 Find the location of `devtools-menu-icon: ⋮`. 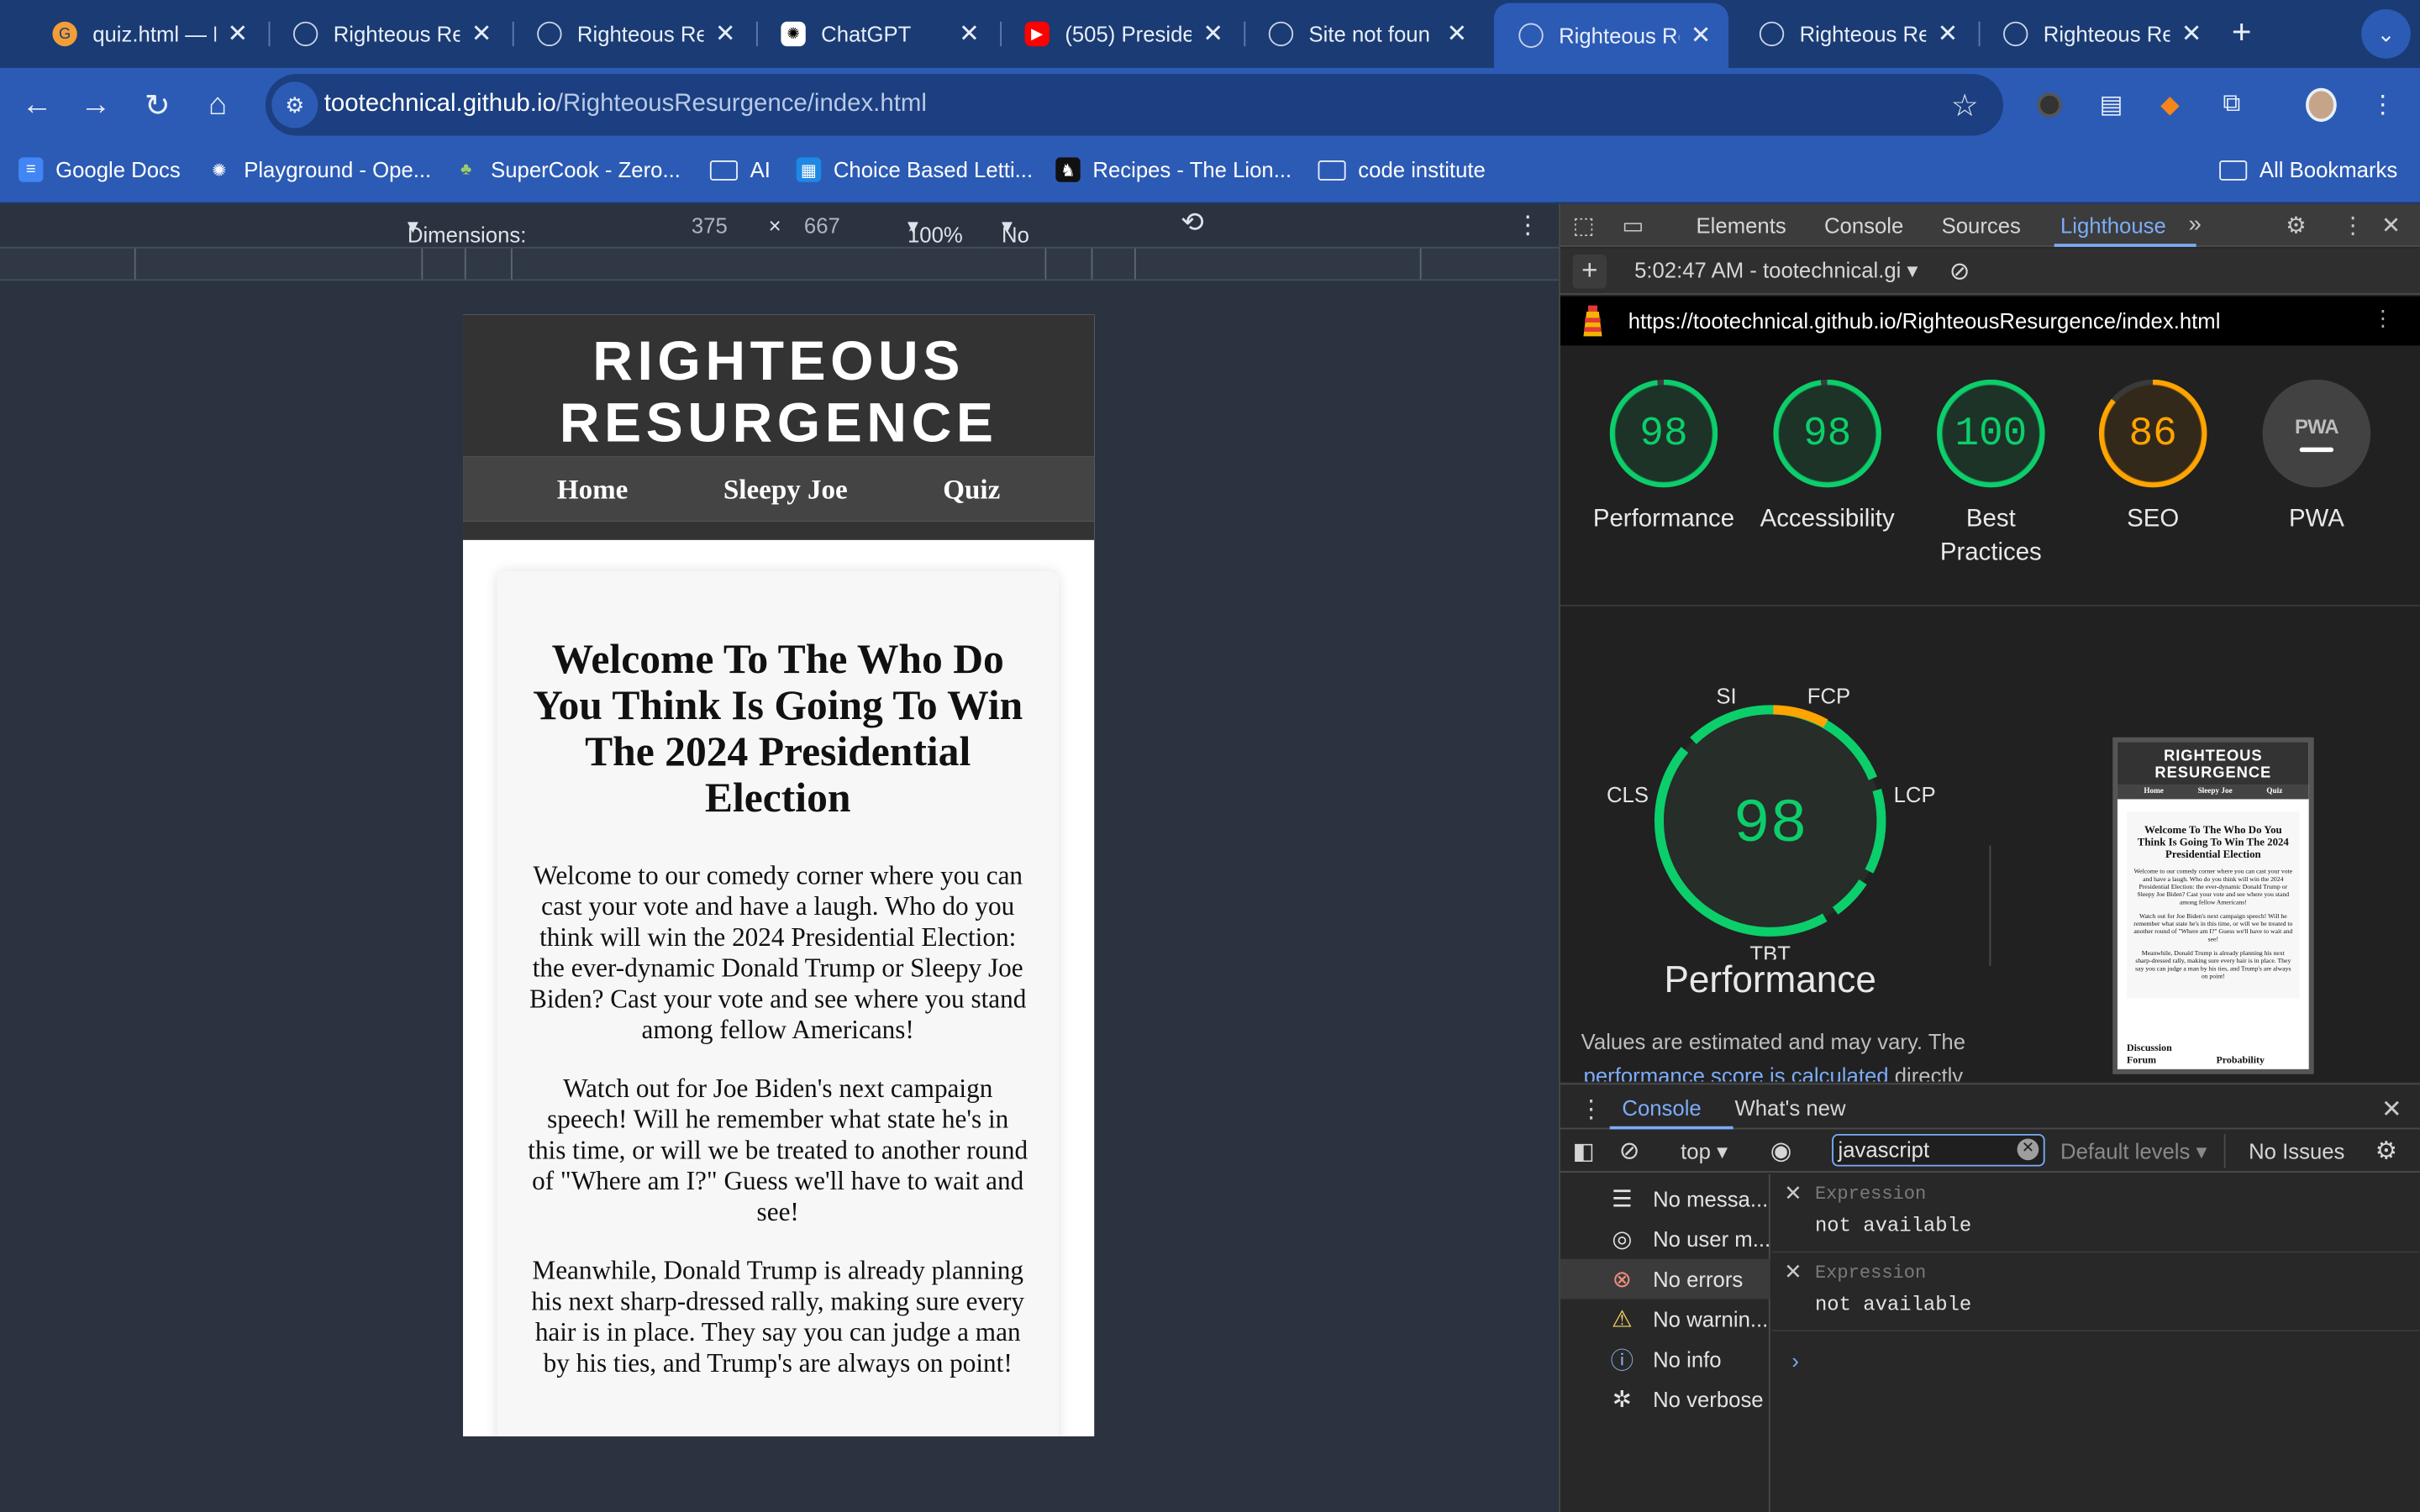

devtools-menu-icon: ⋮ is located at coordinates (2353, 225).